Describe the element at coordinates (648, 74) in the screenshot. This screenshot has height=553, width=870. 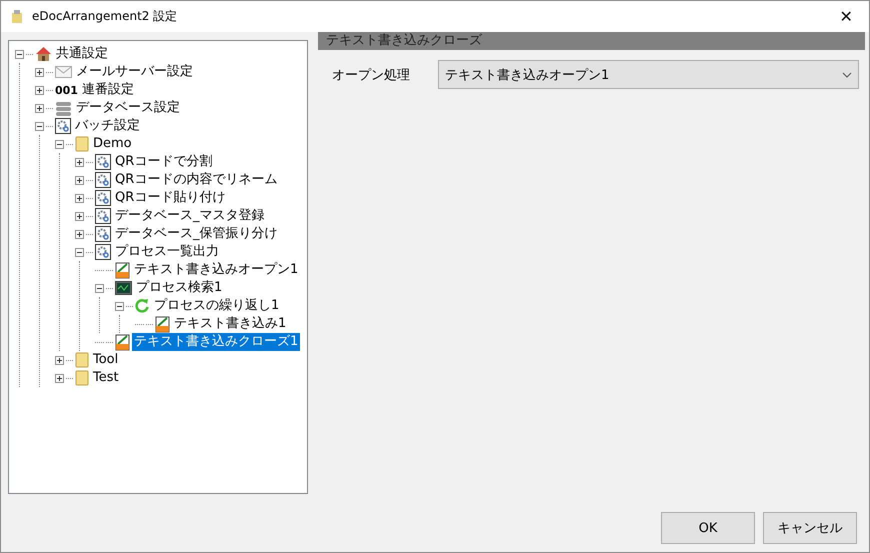
I see `dropdown: テキスト書き込みオープン1` at that location.